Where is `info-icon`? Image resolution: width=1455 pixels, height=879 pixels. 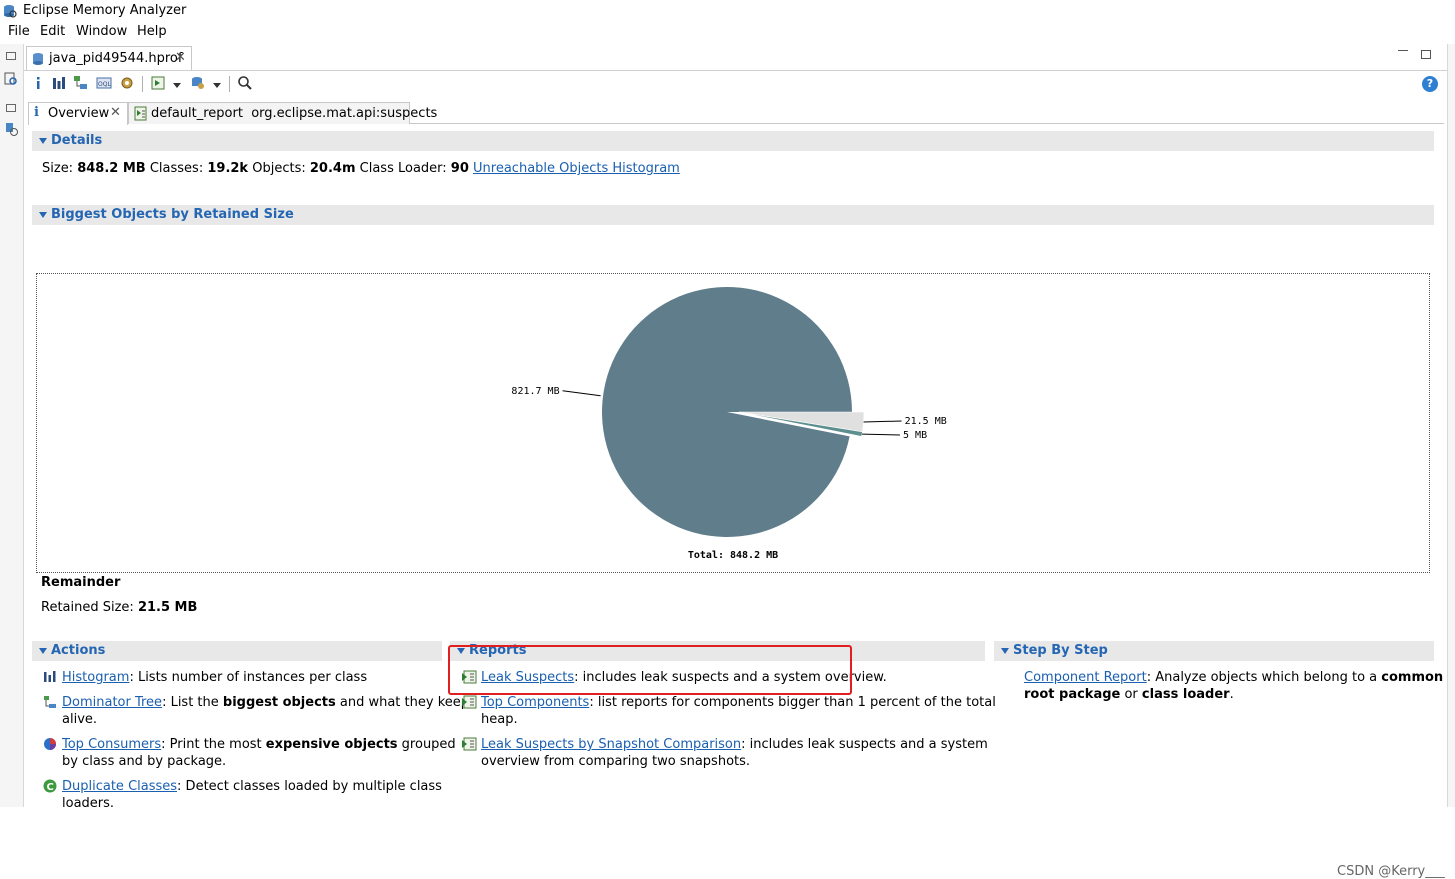 info-icon is located at coordinates (38, 83).